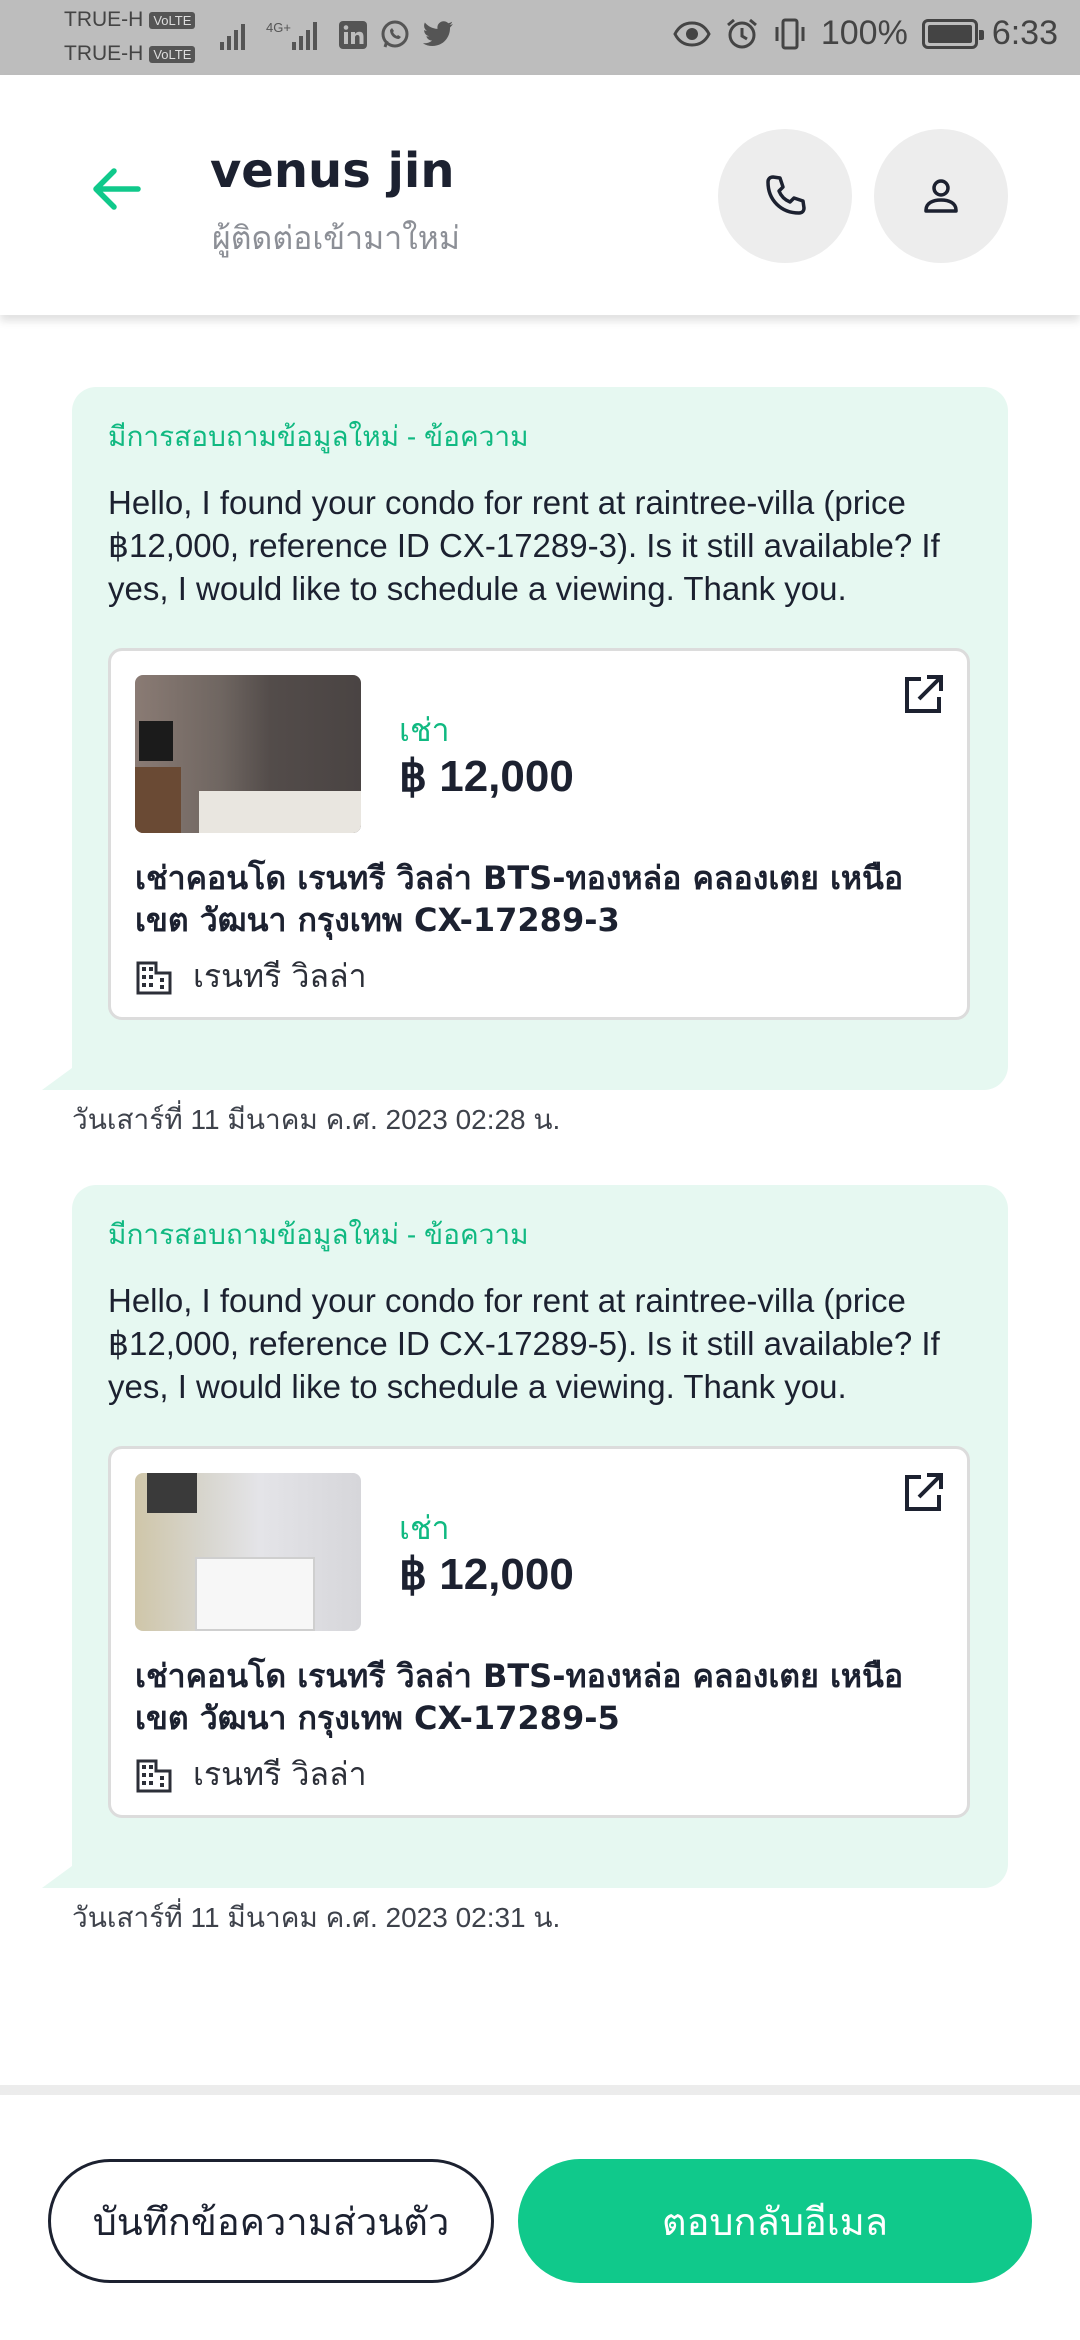  I want to click on vibrate-icon, so click(790, 33).